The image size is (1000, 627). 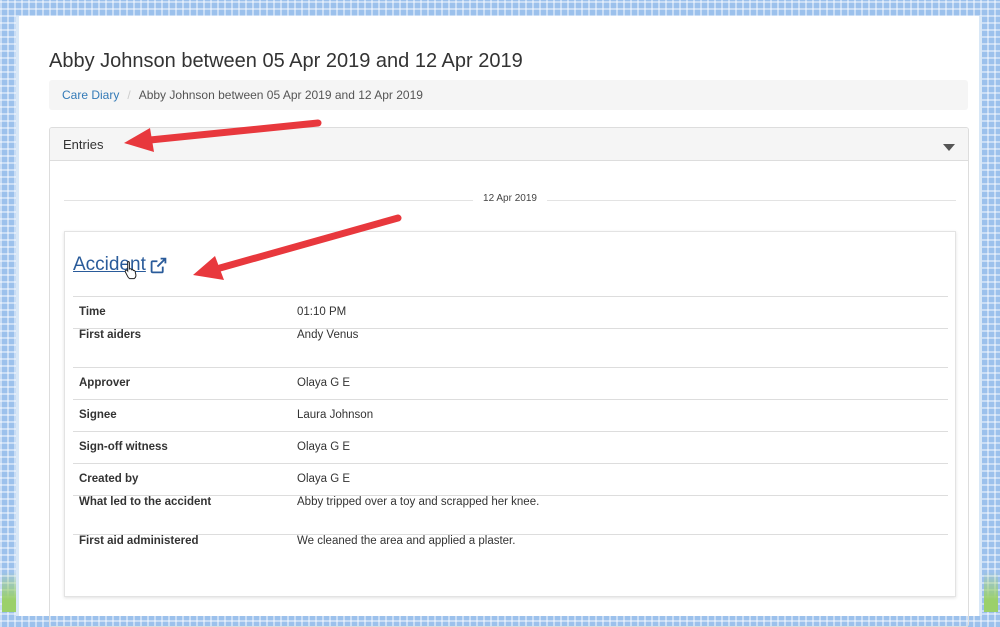 I want to click on decorative-grass-right, so click(x=991, y=592).